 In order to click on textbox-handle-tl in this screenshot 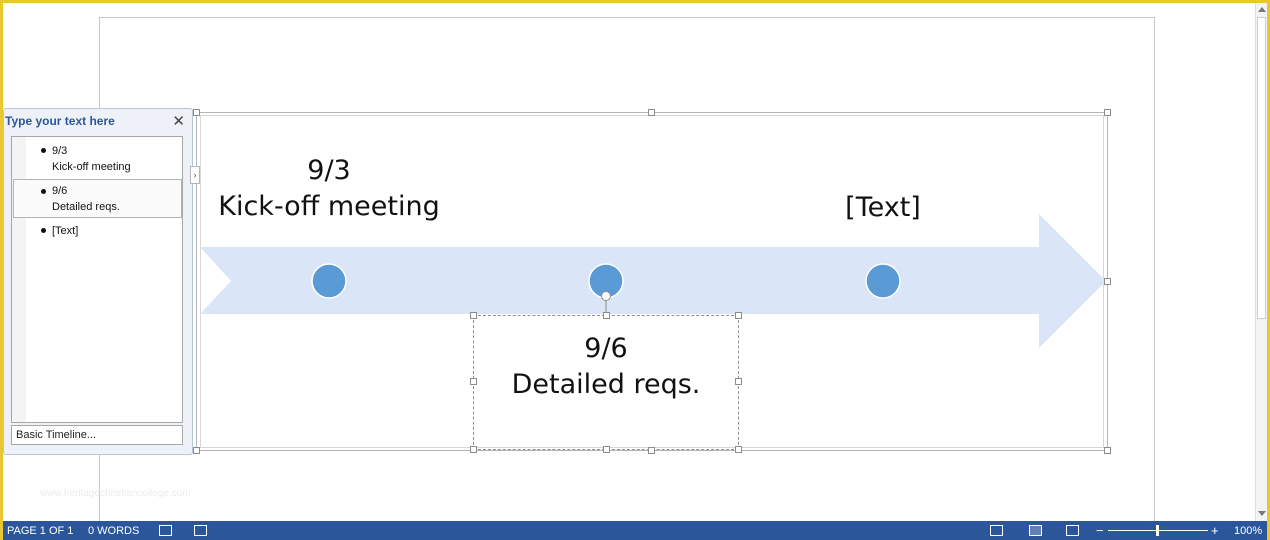, I will do `click(473, 315)`.